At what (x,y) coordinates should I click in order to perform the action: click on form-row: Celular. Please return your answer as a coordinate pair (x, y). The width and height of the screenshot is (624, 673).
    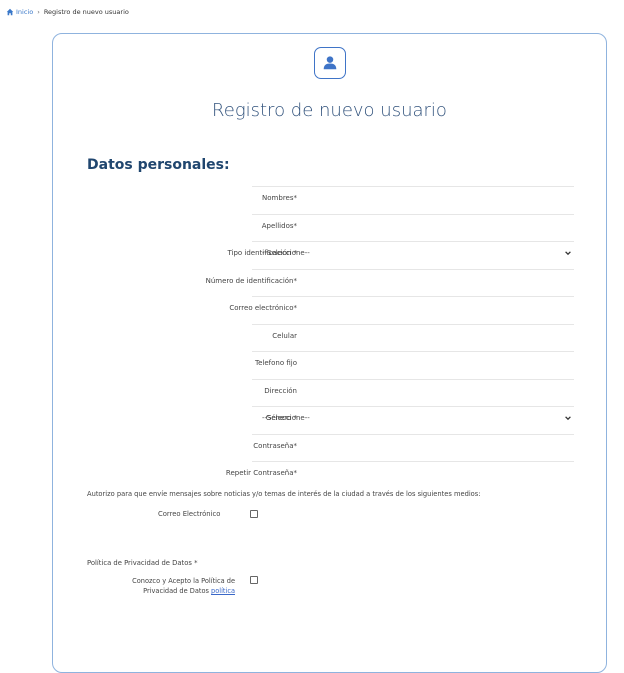
    Looking at the image, I should click on (329, 337).